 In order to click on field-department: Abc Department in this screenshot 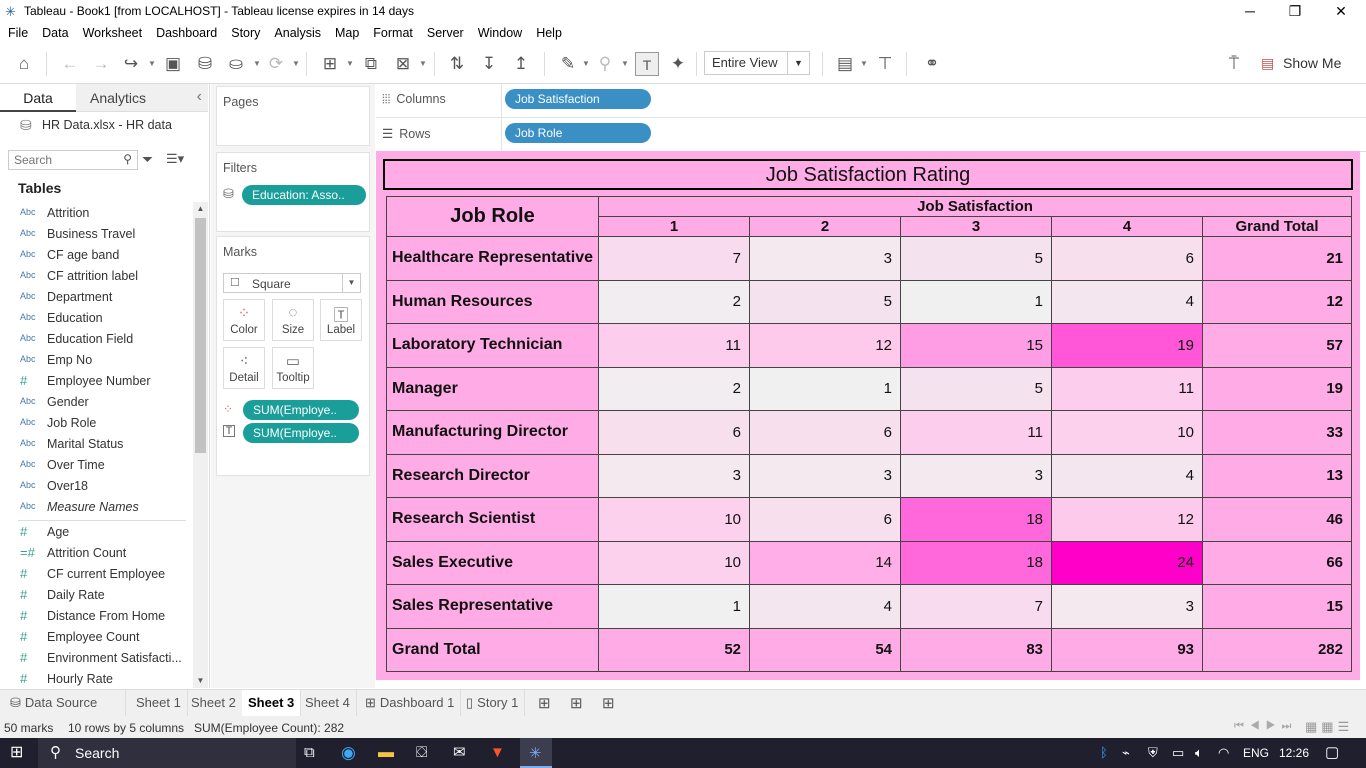, I will do `click(96, 298)`.